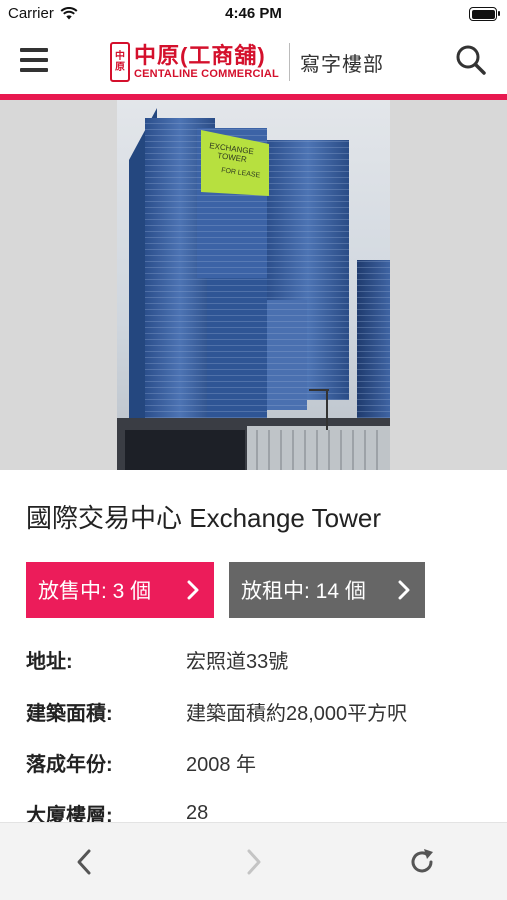 This screenshot has width=507, height=900. Describe the element at coordinates (120, 62) in the screenshot. I see `logo-seal-icon: 中原` at that location.